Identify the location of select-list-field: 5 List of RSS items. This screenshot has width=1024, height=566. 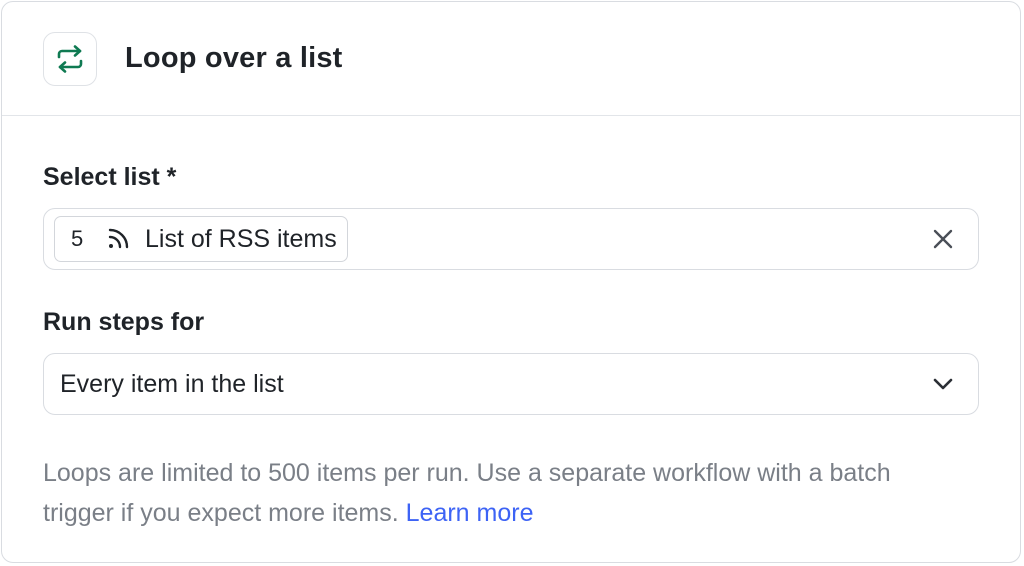
(511, 239).